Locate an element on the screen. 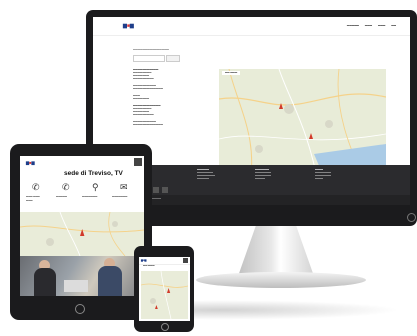  contact-icons: ✆ ✆ ⚲ ✉ is located at coordinates (82, 189).